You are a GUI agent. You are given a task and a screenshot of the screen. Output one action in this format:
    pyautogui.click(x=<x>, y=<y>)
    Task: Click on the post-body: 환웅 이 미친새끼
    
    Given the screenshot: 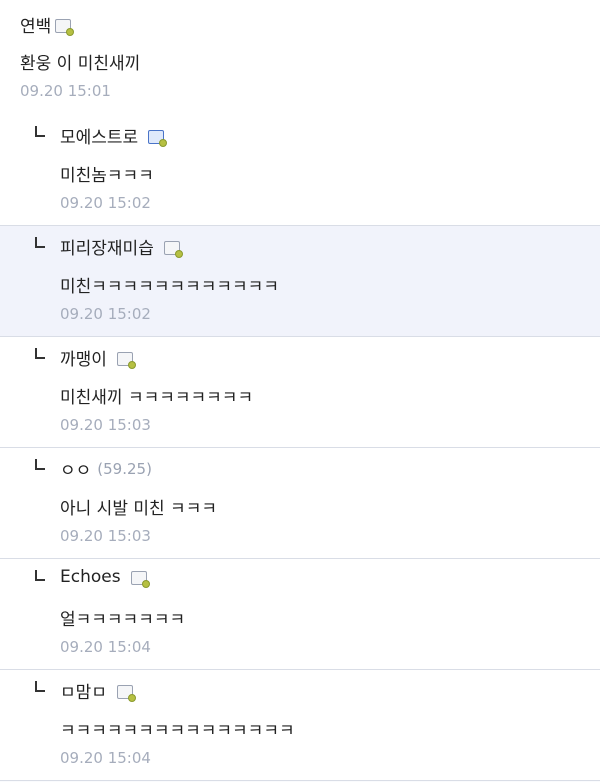 What is the action you would take?
    pyautogui.click(x=80, y=64)
    